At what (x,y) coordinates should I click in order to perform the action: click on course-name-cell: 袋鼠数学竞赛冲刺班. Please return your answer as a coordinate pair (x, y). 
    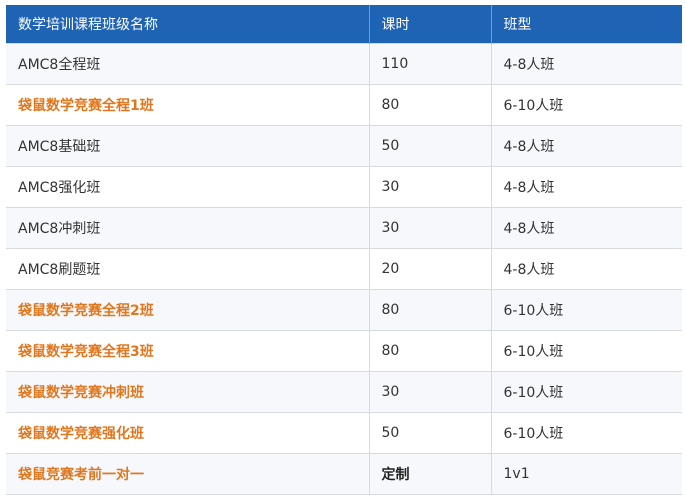
    Looking at the image, I should click on (188, 392).